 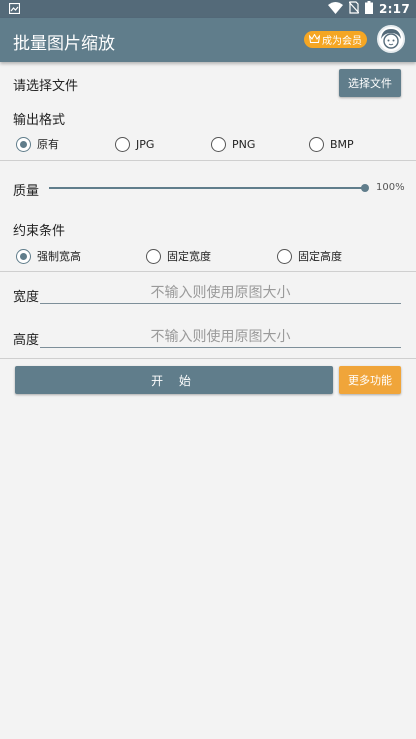 I want to click on more-features-button: 更多功能, so click(x=370, y=380).